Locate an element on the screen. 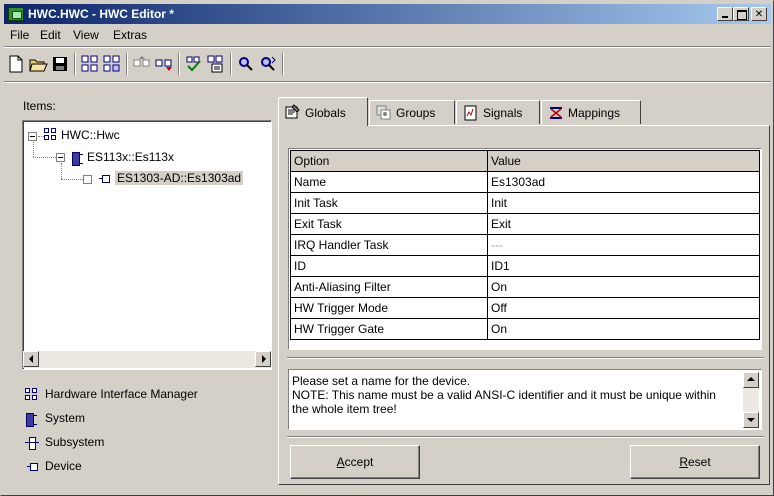 The height and width of the screenshot is (496, 774). tree-node-es113x: ES113x::Es113x is located at coordinates (130, 157).